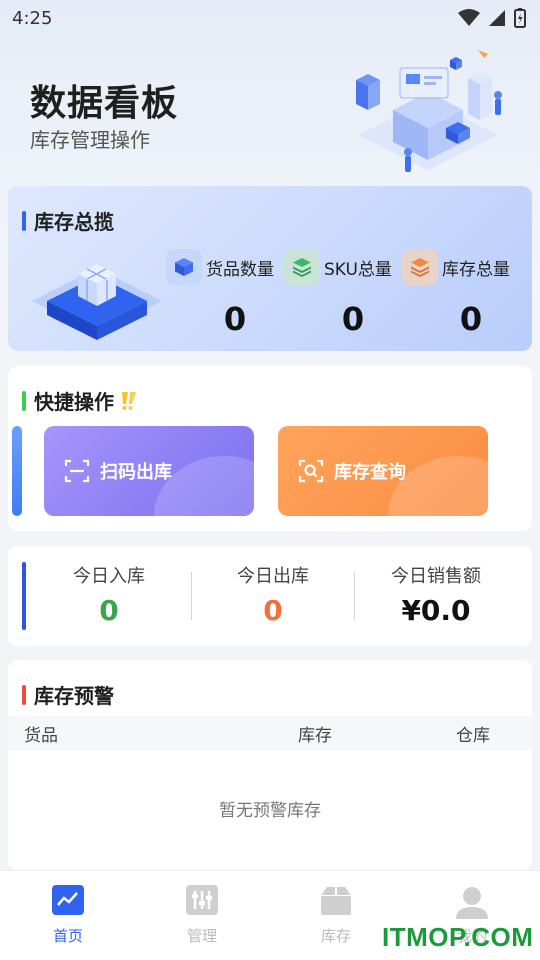 This screenshot has width=540, height=960. What do you see at coordinates (74, 402) in the screenshot?
I see `quick-actions-title-text: 快捷操作` at bounding box center [74, 402].